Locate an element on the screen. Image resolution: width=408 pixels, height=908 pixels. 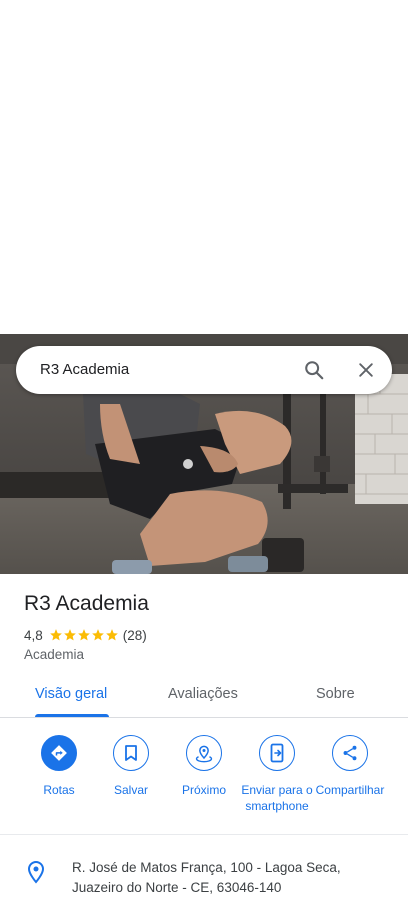
send-to-phone-circle is located at coordinates (277, 753).